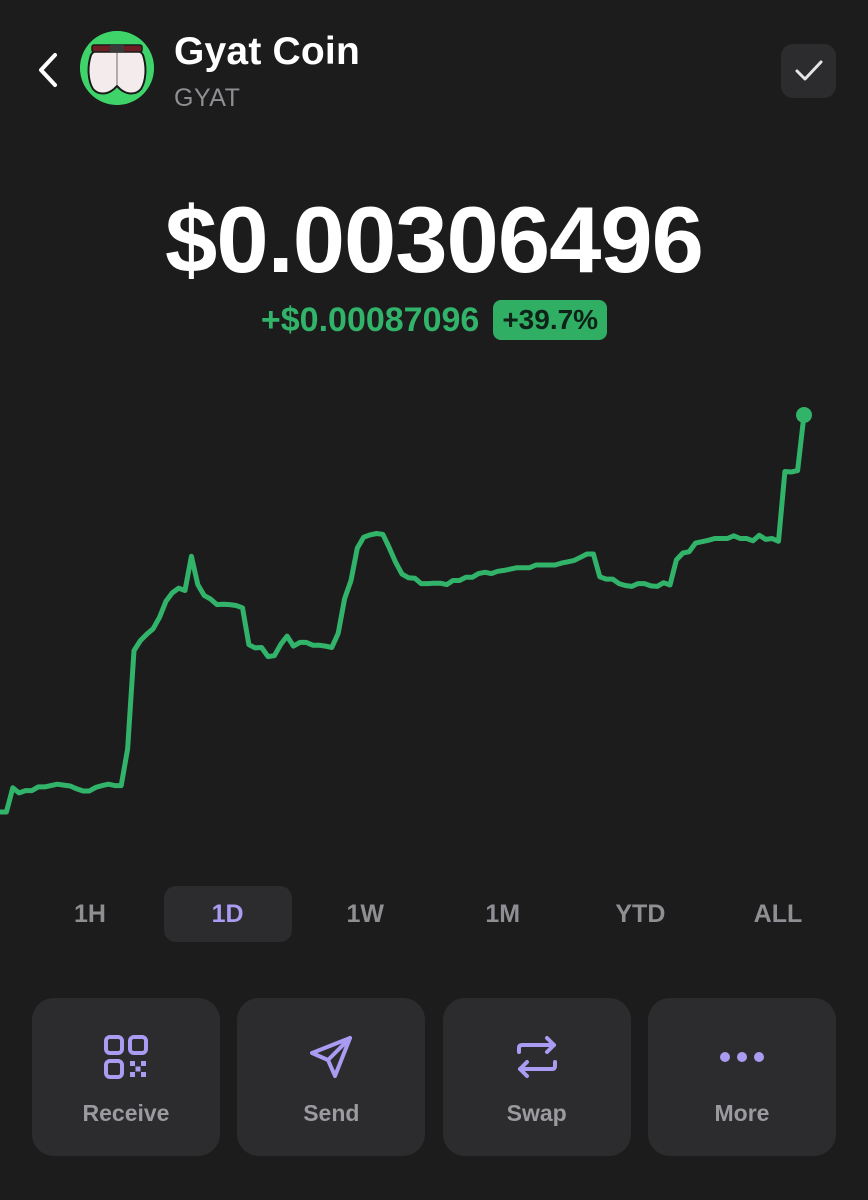 This screenshot has height=1200, width=868. I want to click on receive-label: Receive, so click(126, 1113).